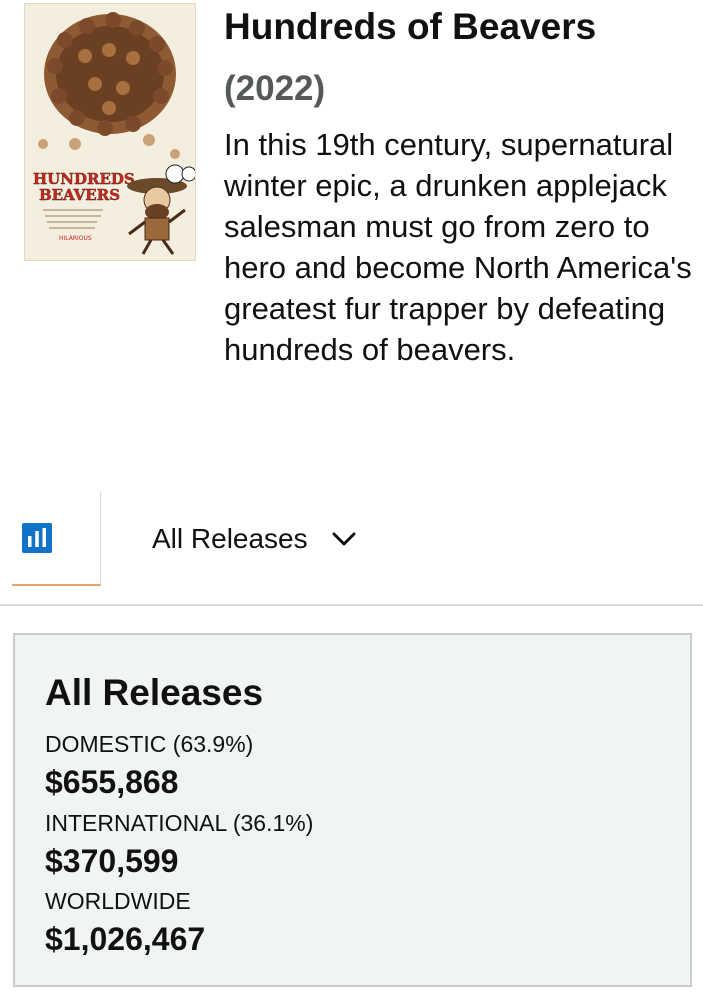  I want to click on poster-title: HUNDREDS BEAVERS, so click(84, 187).